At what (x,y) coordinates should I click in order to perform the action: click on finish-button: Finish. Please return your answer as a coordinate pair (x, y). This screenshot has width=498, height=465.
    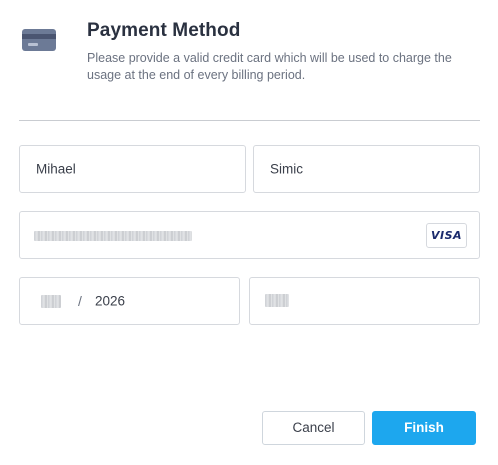
    Looking at the image, I should click on (424, 428).